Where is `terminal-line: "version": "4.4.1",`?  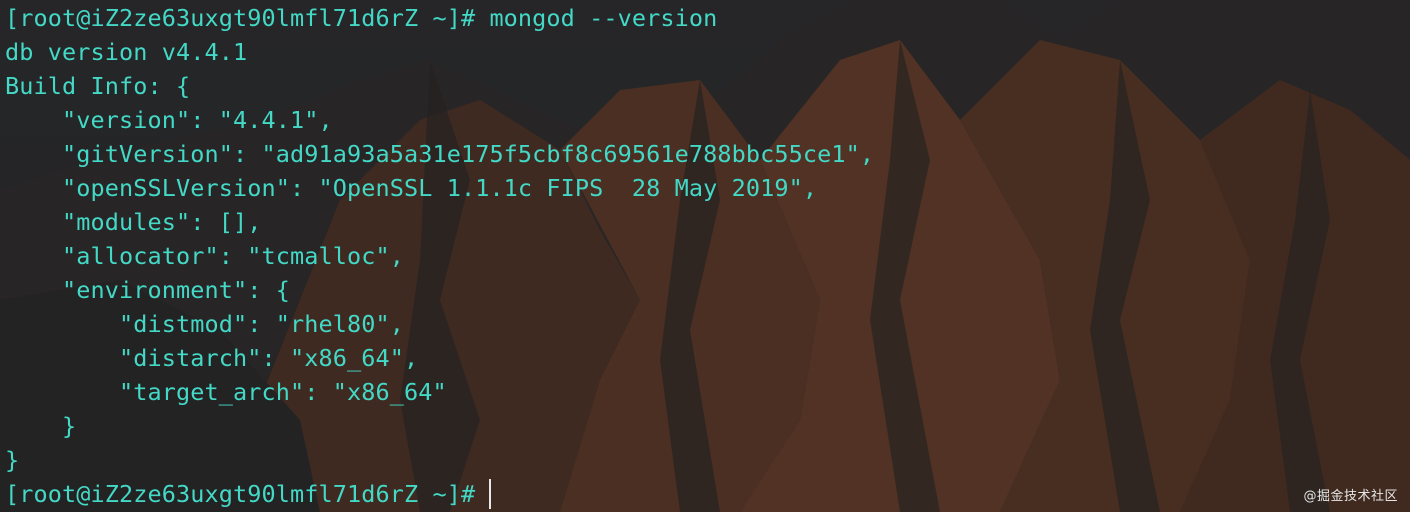
terminal-line: "version": "4.4.1", is located at coordinates (169, 120).